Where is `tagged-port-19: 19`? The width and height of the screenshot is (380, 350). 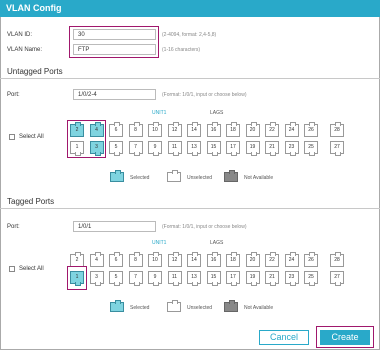 tagged-port-19: 19 is located at coordinates (252, 278).